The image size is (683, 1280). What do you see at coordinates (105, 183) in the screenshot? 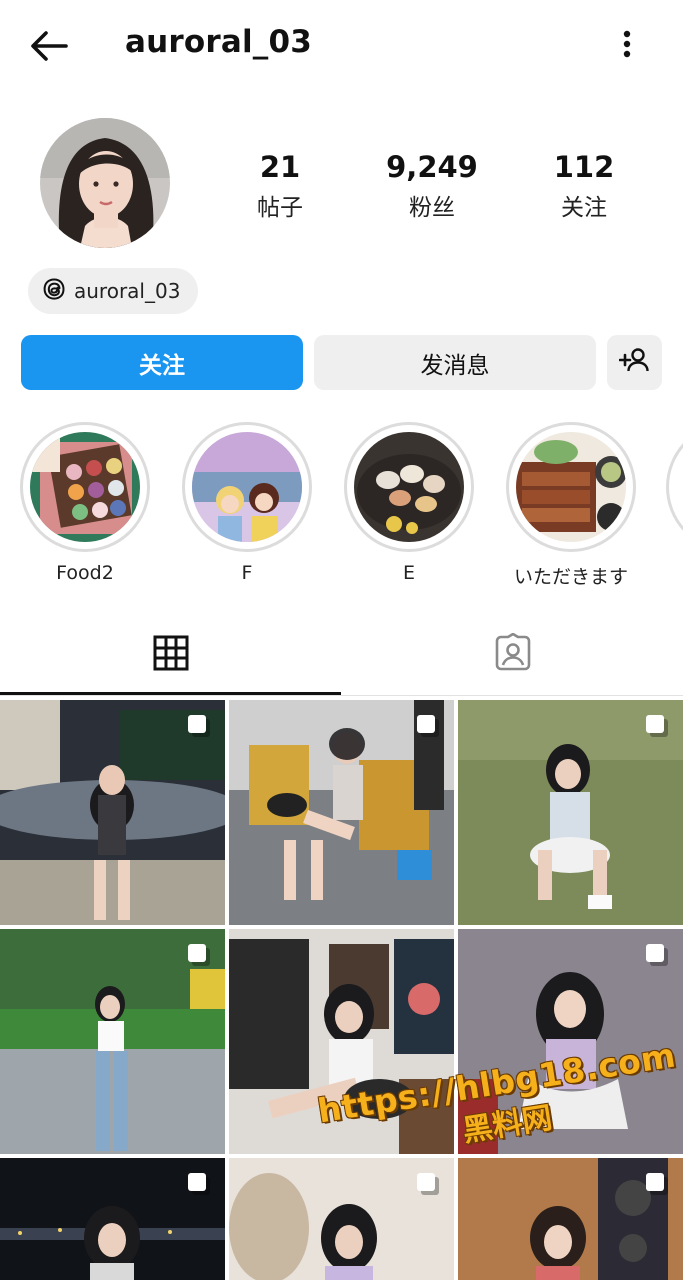
I see `profile-avatar` at bounding box center [105, 183].